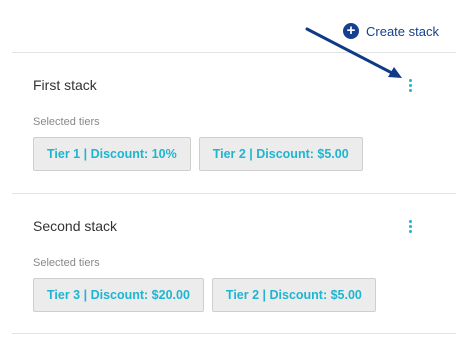 This screenshot has width=473, height=344. Describe the element at coordinates (234, 333) in the screenshot. I see `divider` at that location.